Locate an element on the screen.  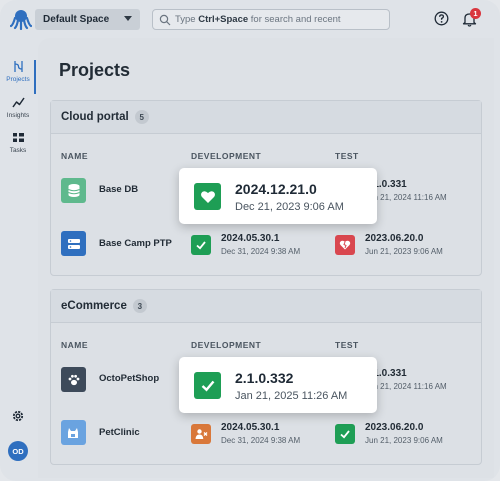
group-count-badge: 3 is located at coordinates (139, 306).